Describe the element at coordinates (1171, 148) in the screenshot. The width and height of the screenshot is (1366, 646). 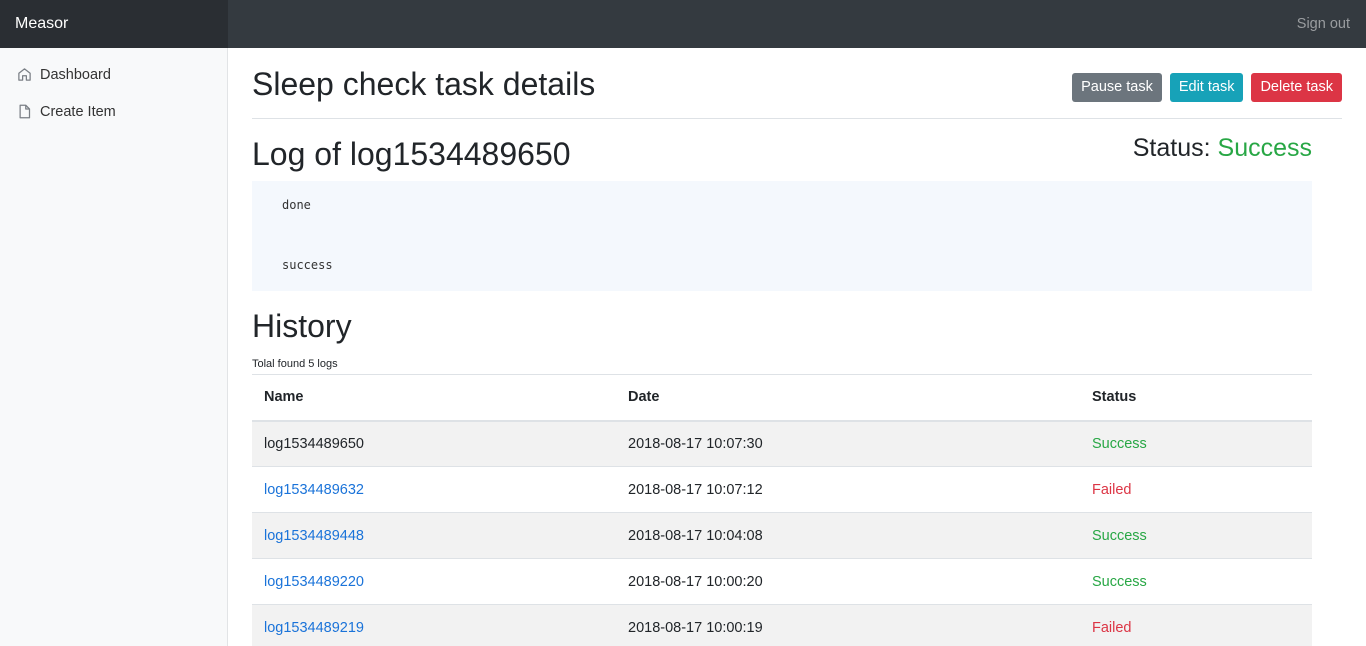
I see `status-label: Status:` at that location.